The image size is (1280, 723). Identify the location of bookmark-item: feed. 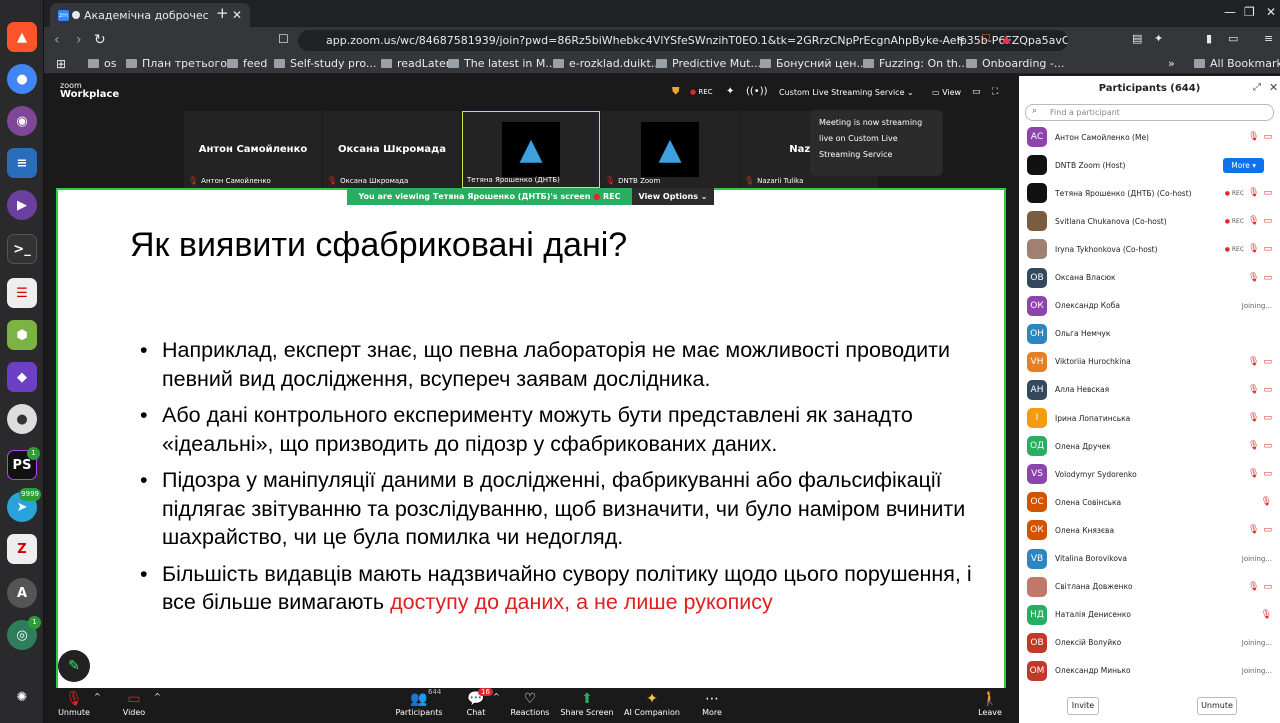
(247, 63).